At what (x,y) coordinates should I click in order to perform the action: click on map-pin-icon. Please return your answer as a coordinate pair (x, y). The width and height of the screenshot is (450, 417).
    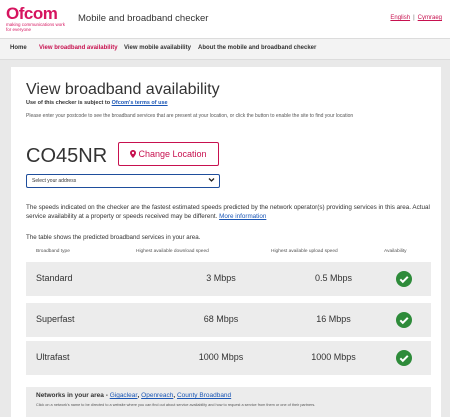
    Looking at the image, I should click on (133, 154).